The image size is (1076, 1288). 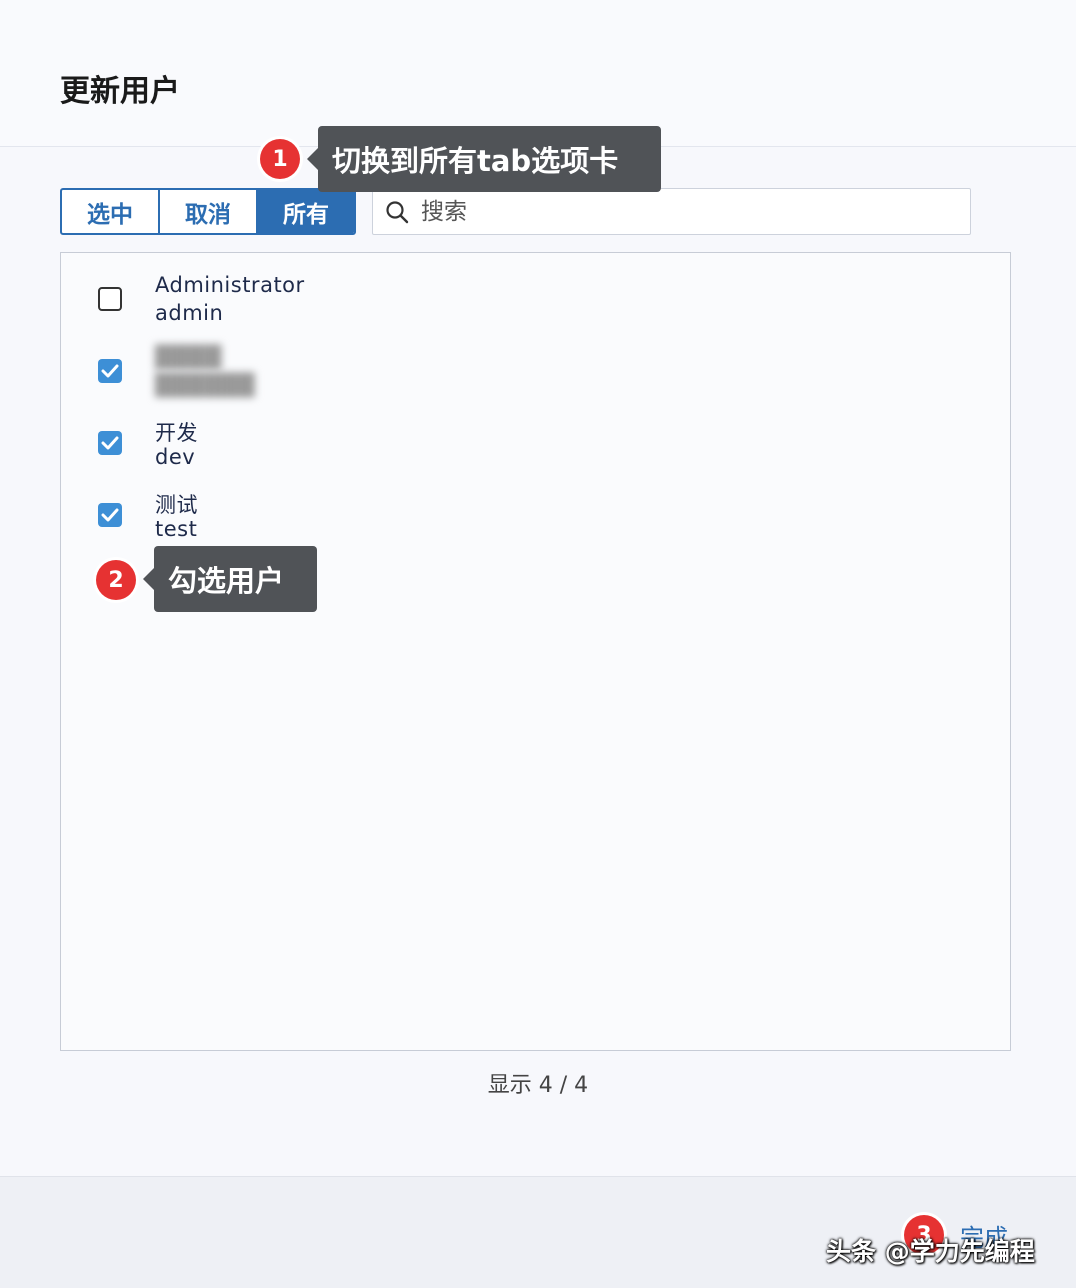 What do you see at coordinates (306, 211) in the screenshot?
I see `tab-all: 所有` at bounding box center [306, 211].